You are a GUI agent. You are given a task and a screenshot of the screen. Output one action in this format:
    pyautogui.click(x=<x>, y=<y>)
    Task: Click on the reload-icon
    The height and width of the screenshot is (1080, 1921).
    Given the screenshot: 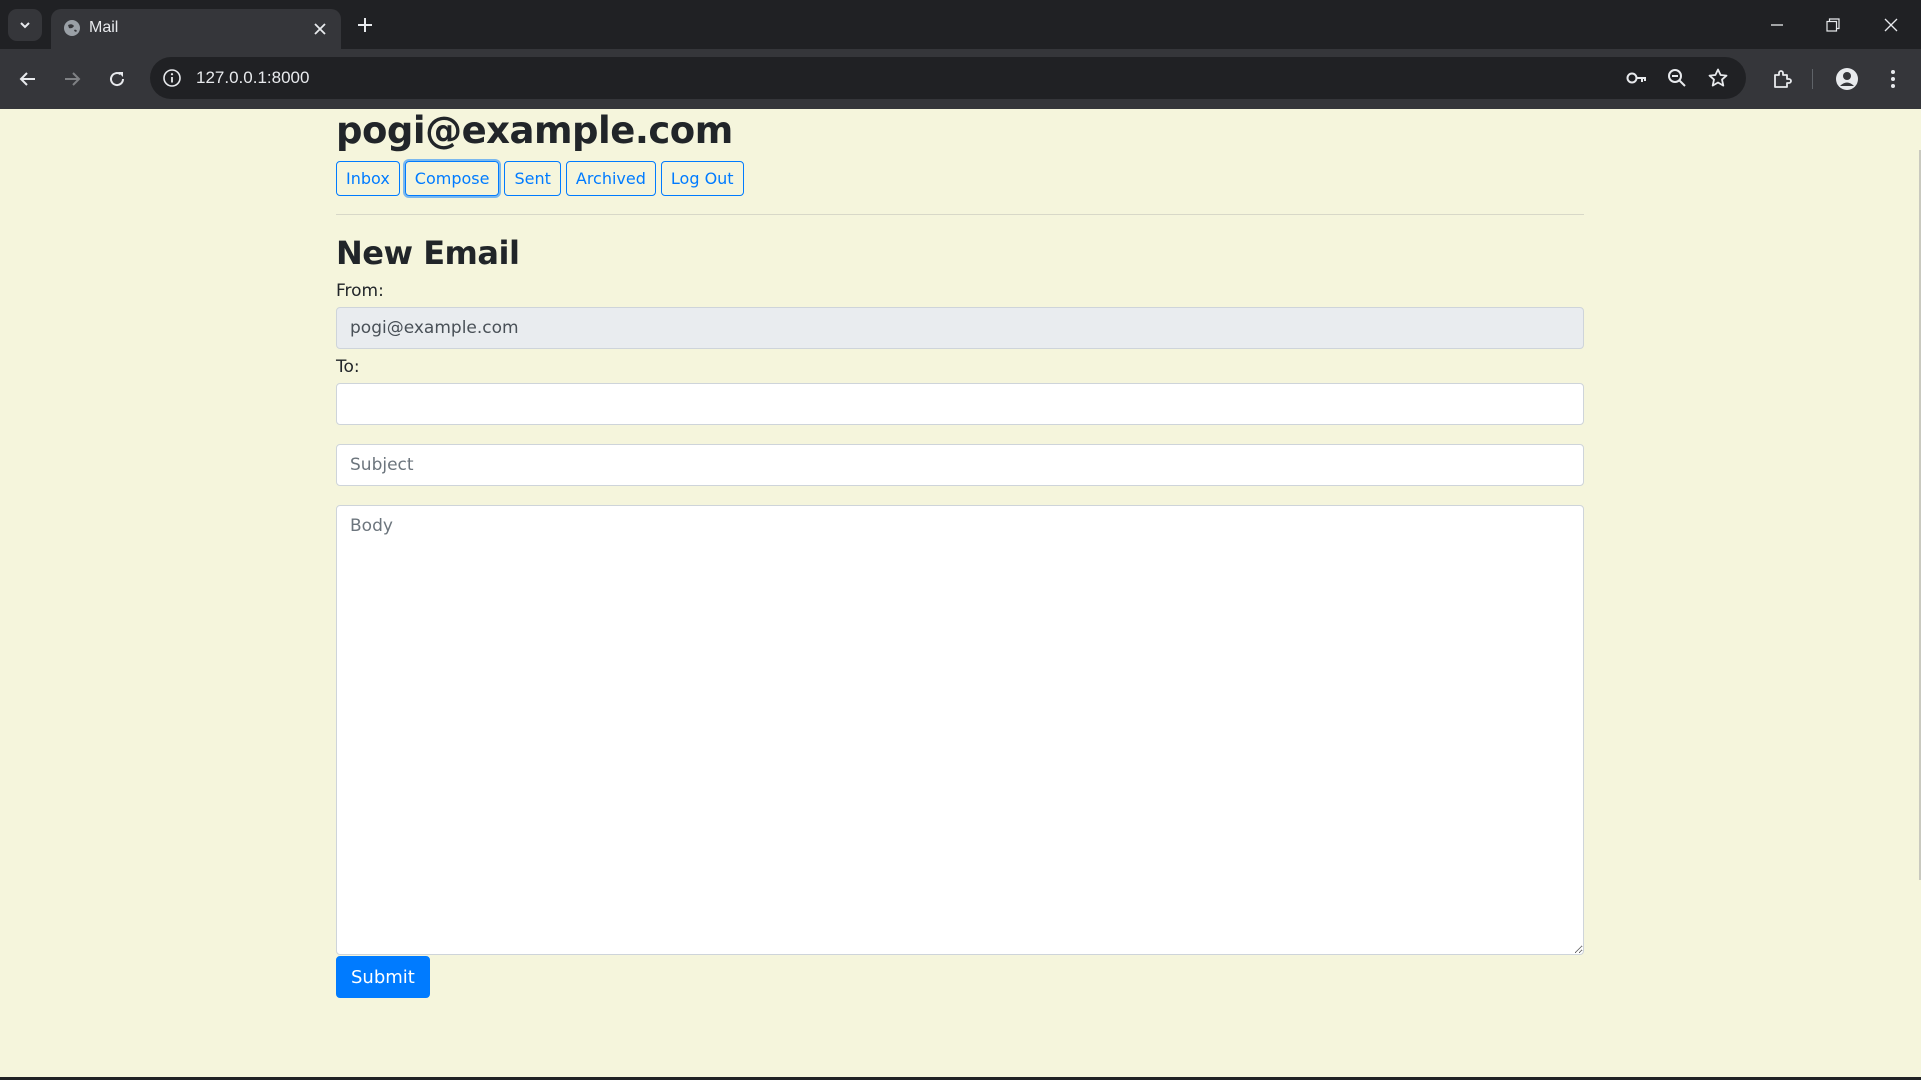 What is the action you would take?
    pyautogui.click(x=117, y=79)
    